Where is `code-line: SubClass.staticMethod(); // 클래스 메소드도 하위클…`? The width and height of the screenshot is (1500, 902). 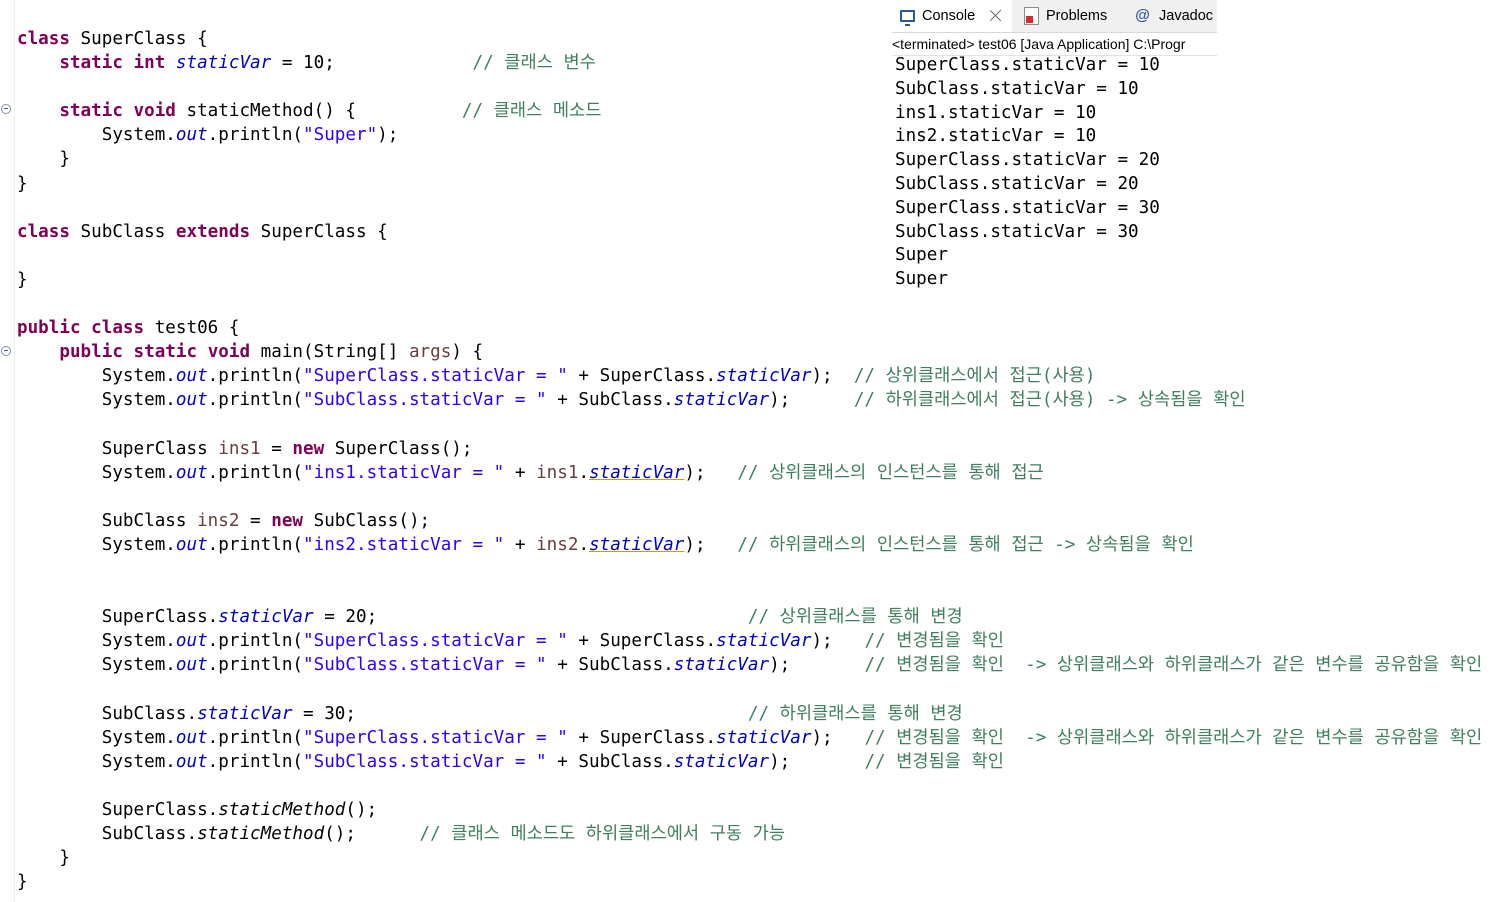
code-line: SubClass.staticMethod(); // 클래스 메소드도 하위클… is located at coordinates (749, 834).